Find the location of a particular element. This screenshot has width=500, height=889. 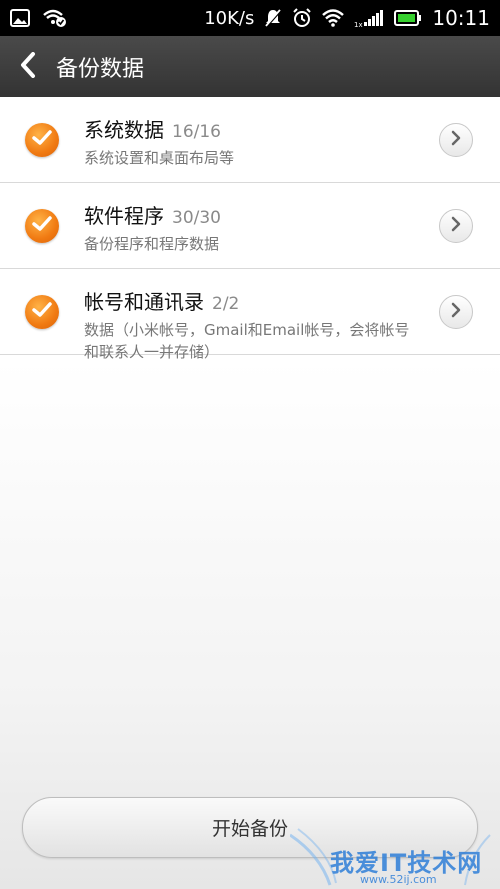

item-count: 2/2 is located at coordinates (226, 304).